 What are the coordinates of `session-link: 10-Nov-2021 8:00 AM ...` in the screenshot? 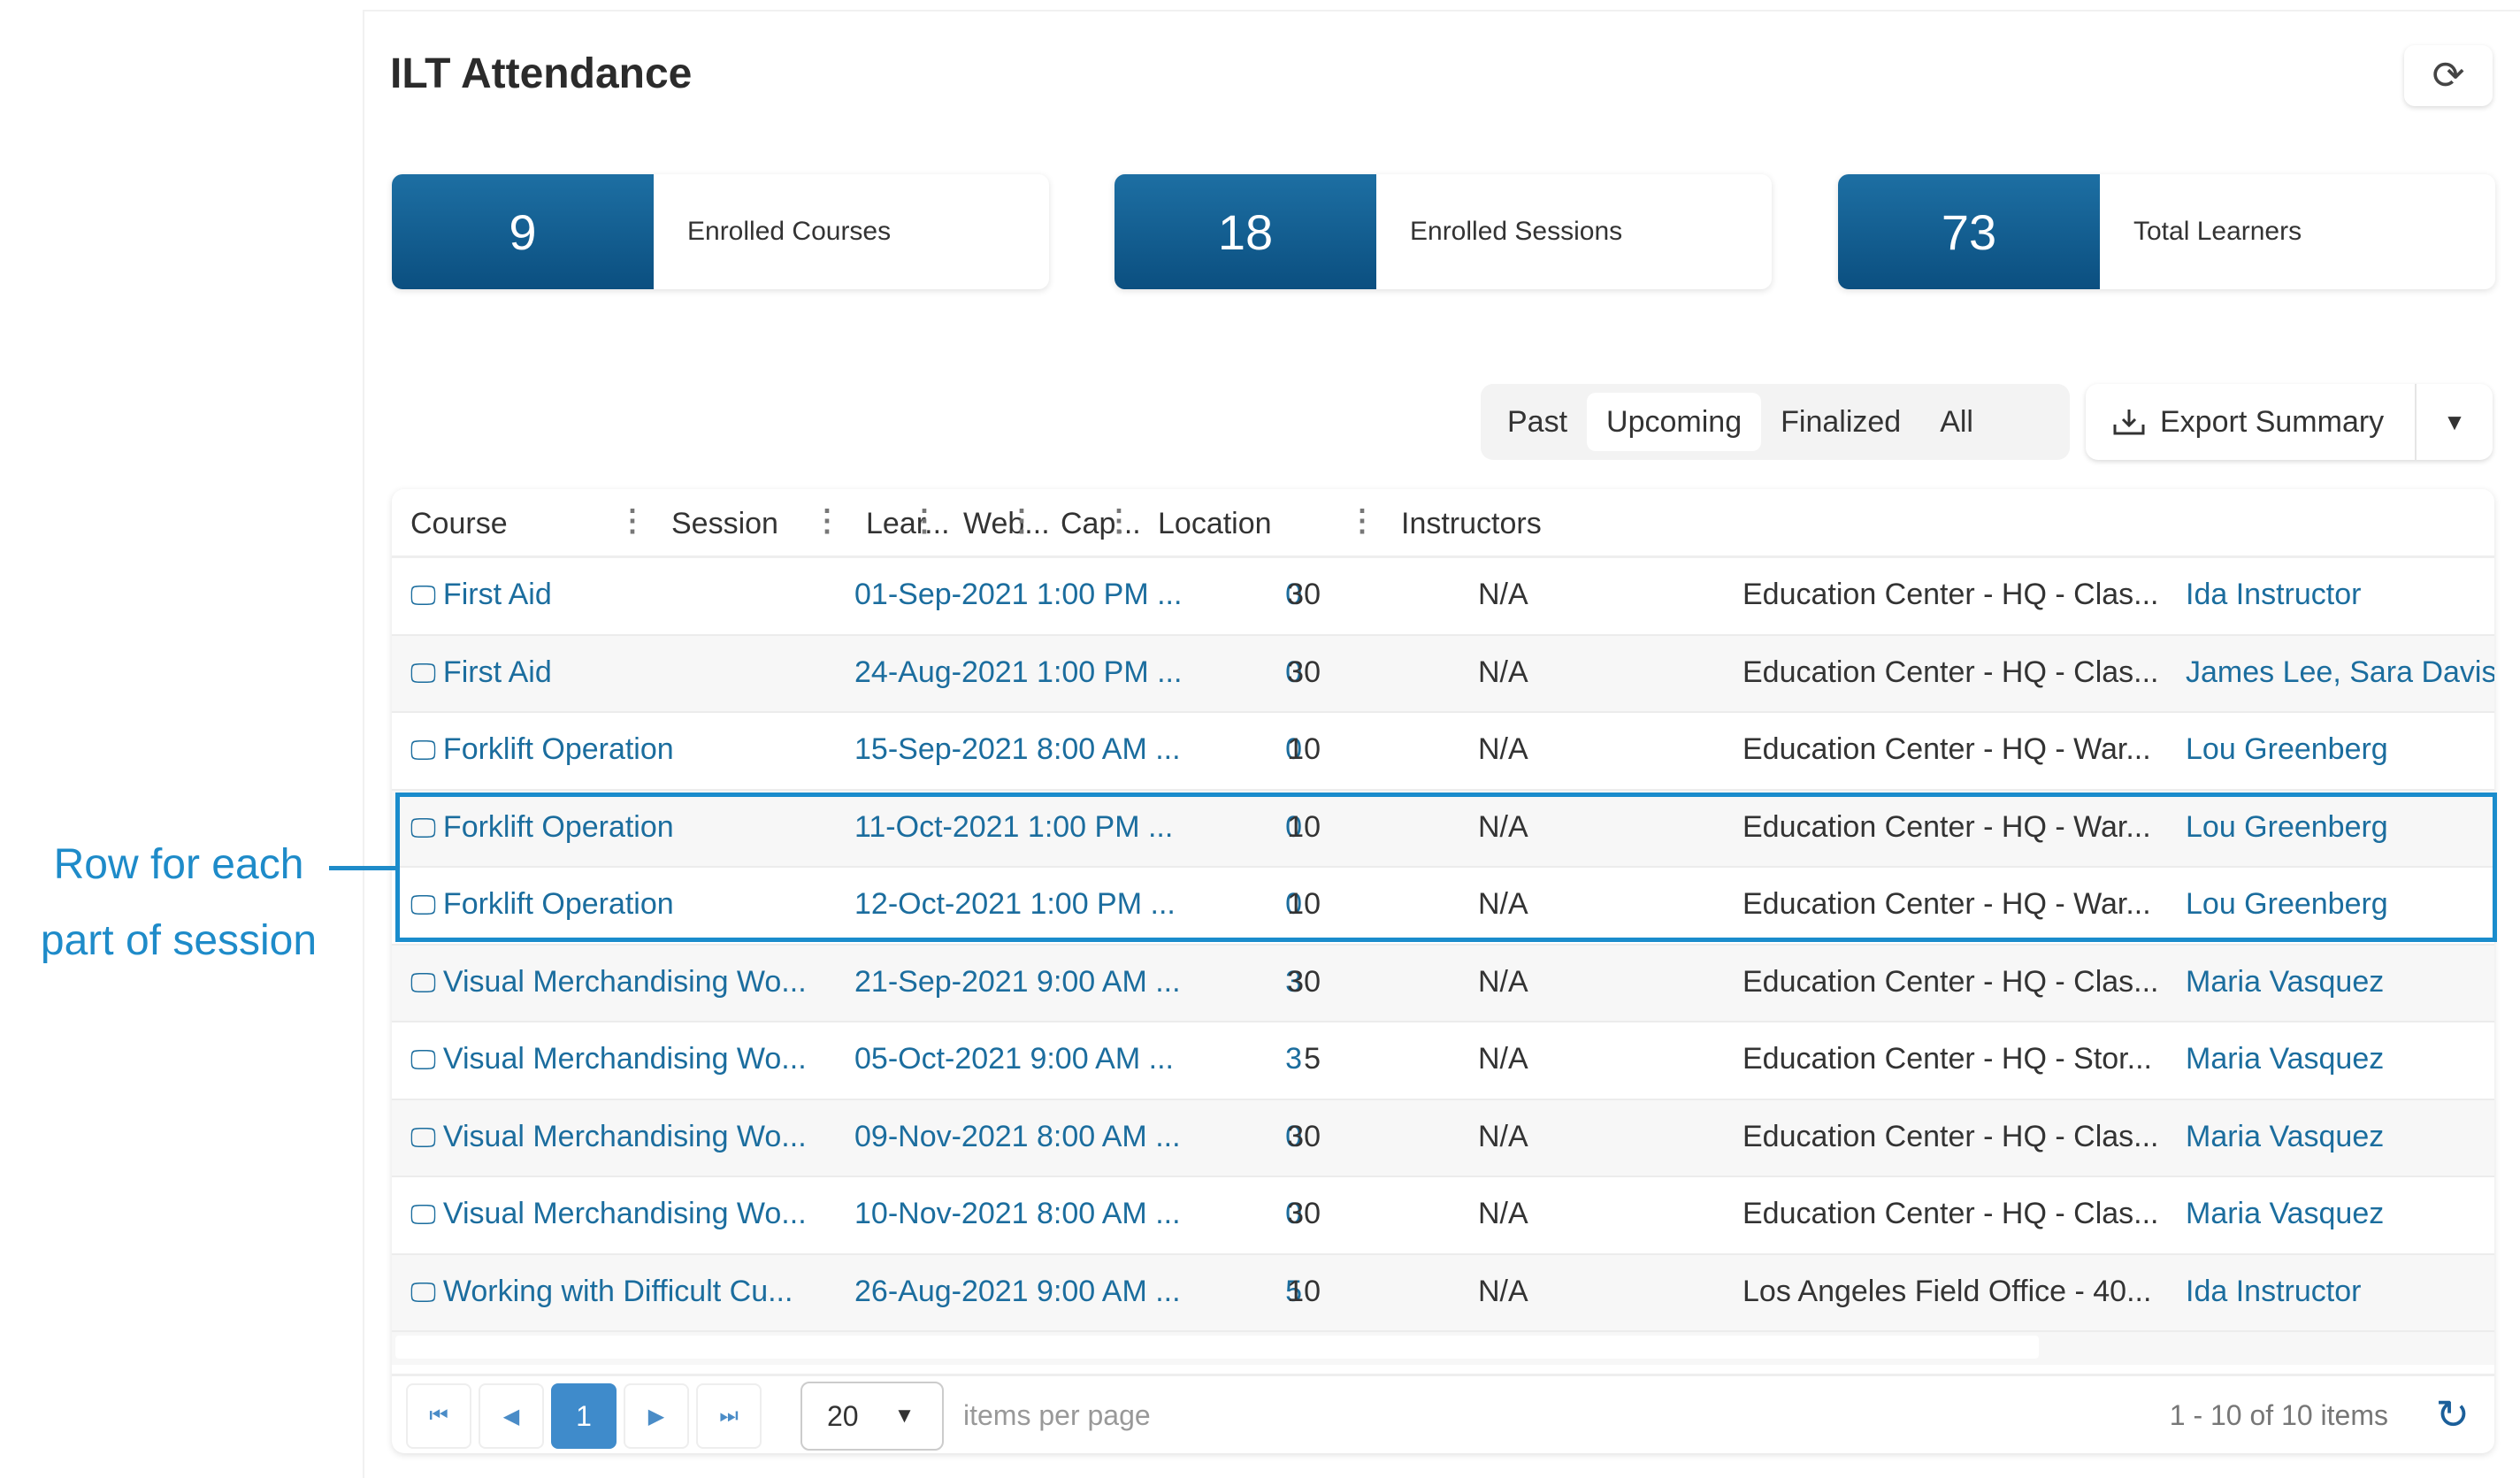 It's located at (1017, 1214).